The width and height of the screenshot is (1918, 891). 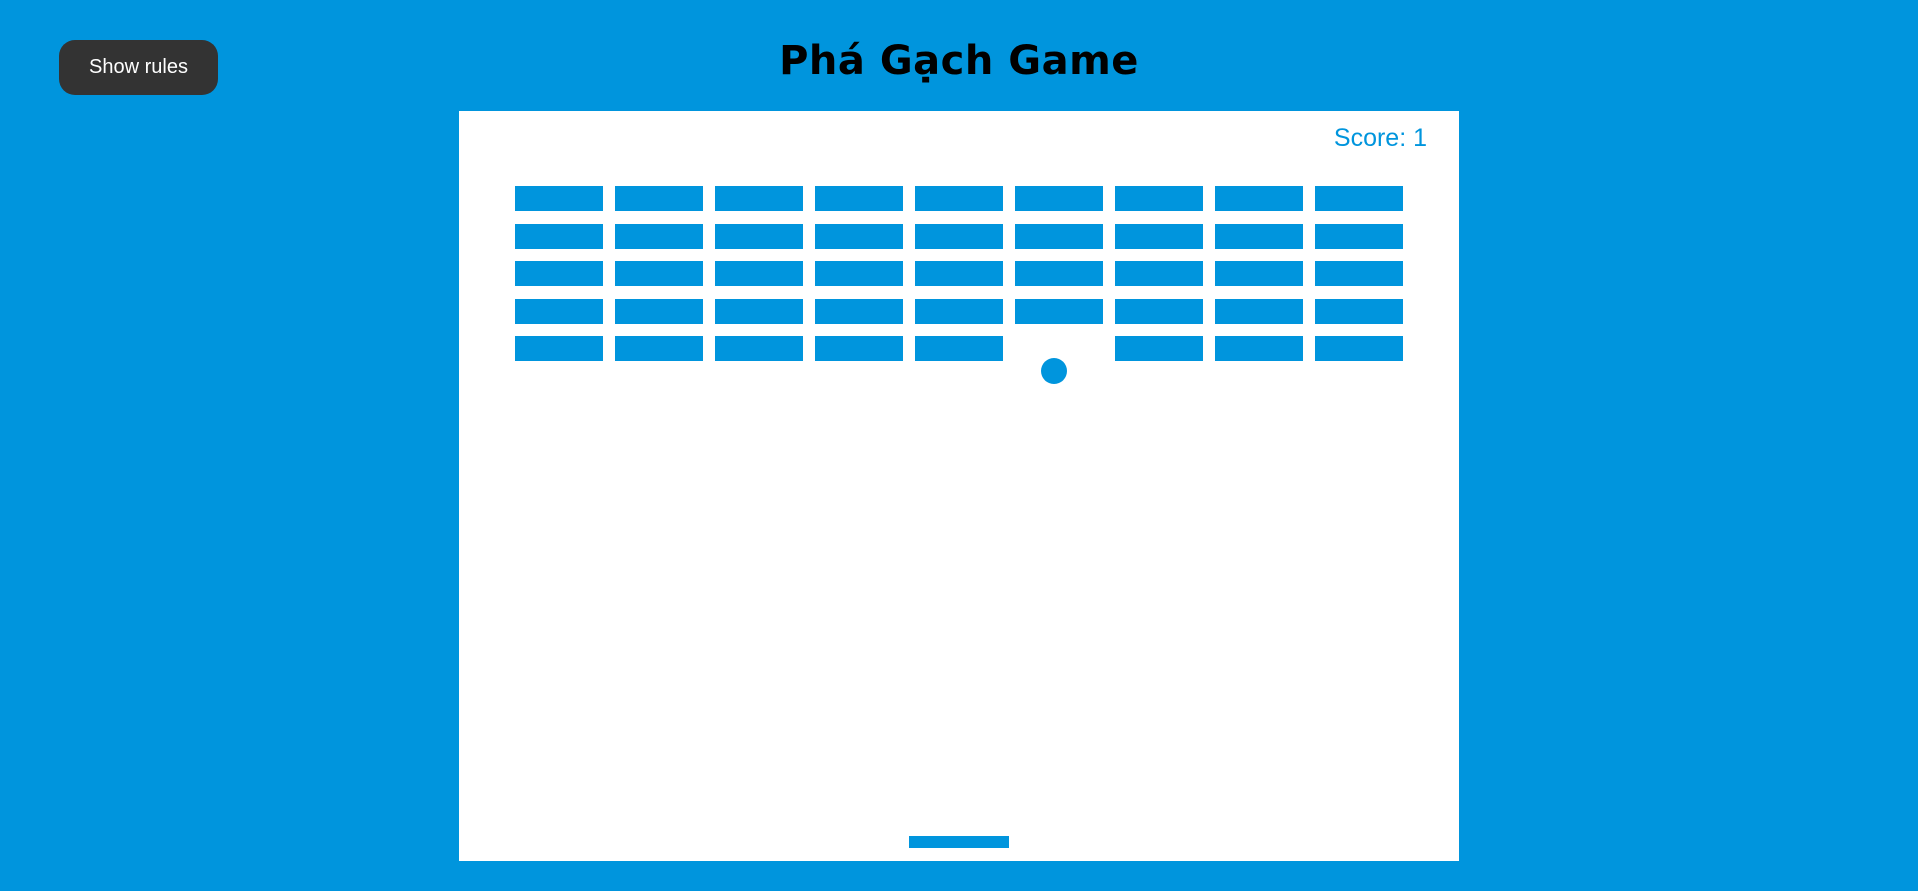 What do you see at coordinates (1380, 138) in the screenshot?
I see `score-display: Score: 1` at bounding box center [1380, 138].